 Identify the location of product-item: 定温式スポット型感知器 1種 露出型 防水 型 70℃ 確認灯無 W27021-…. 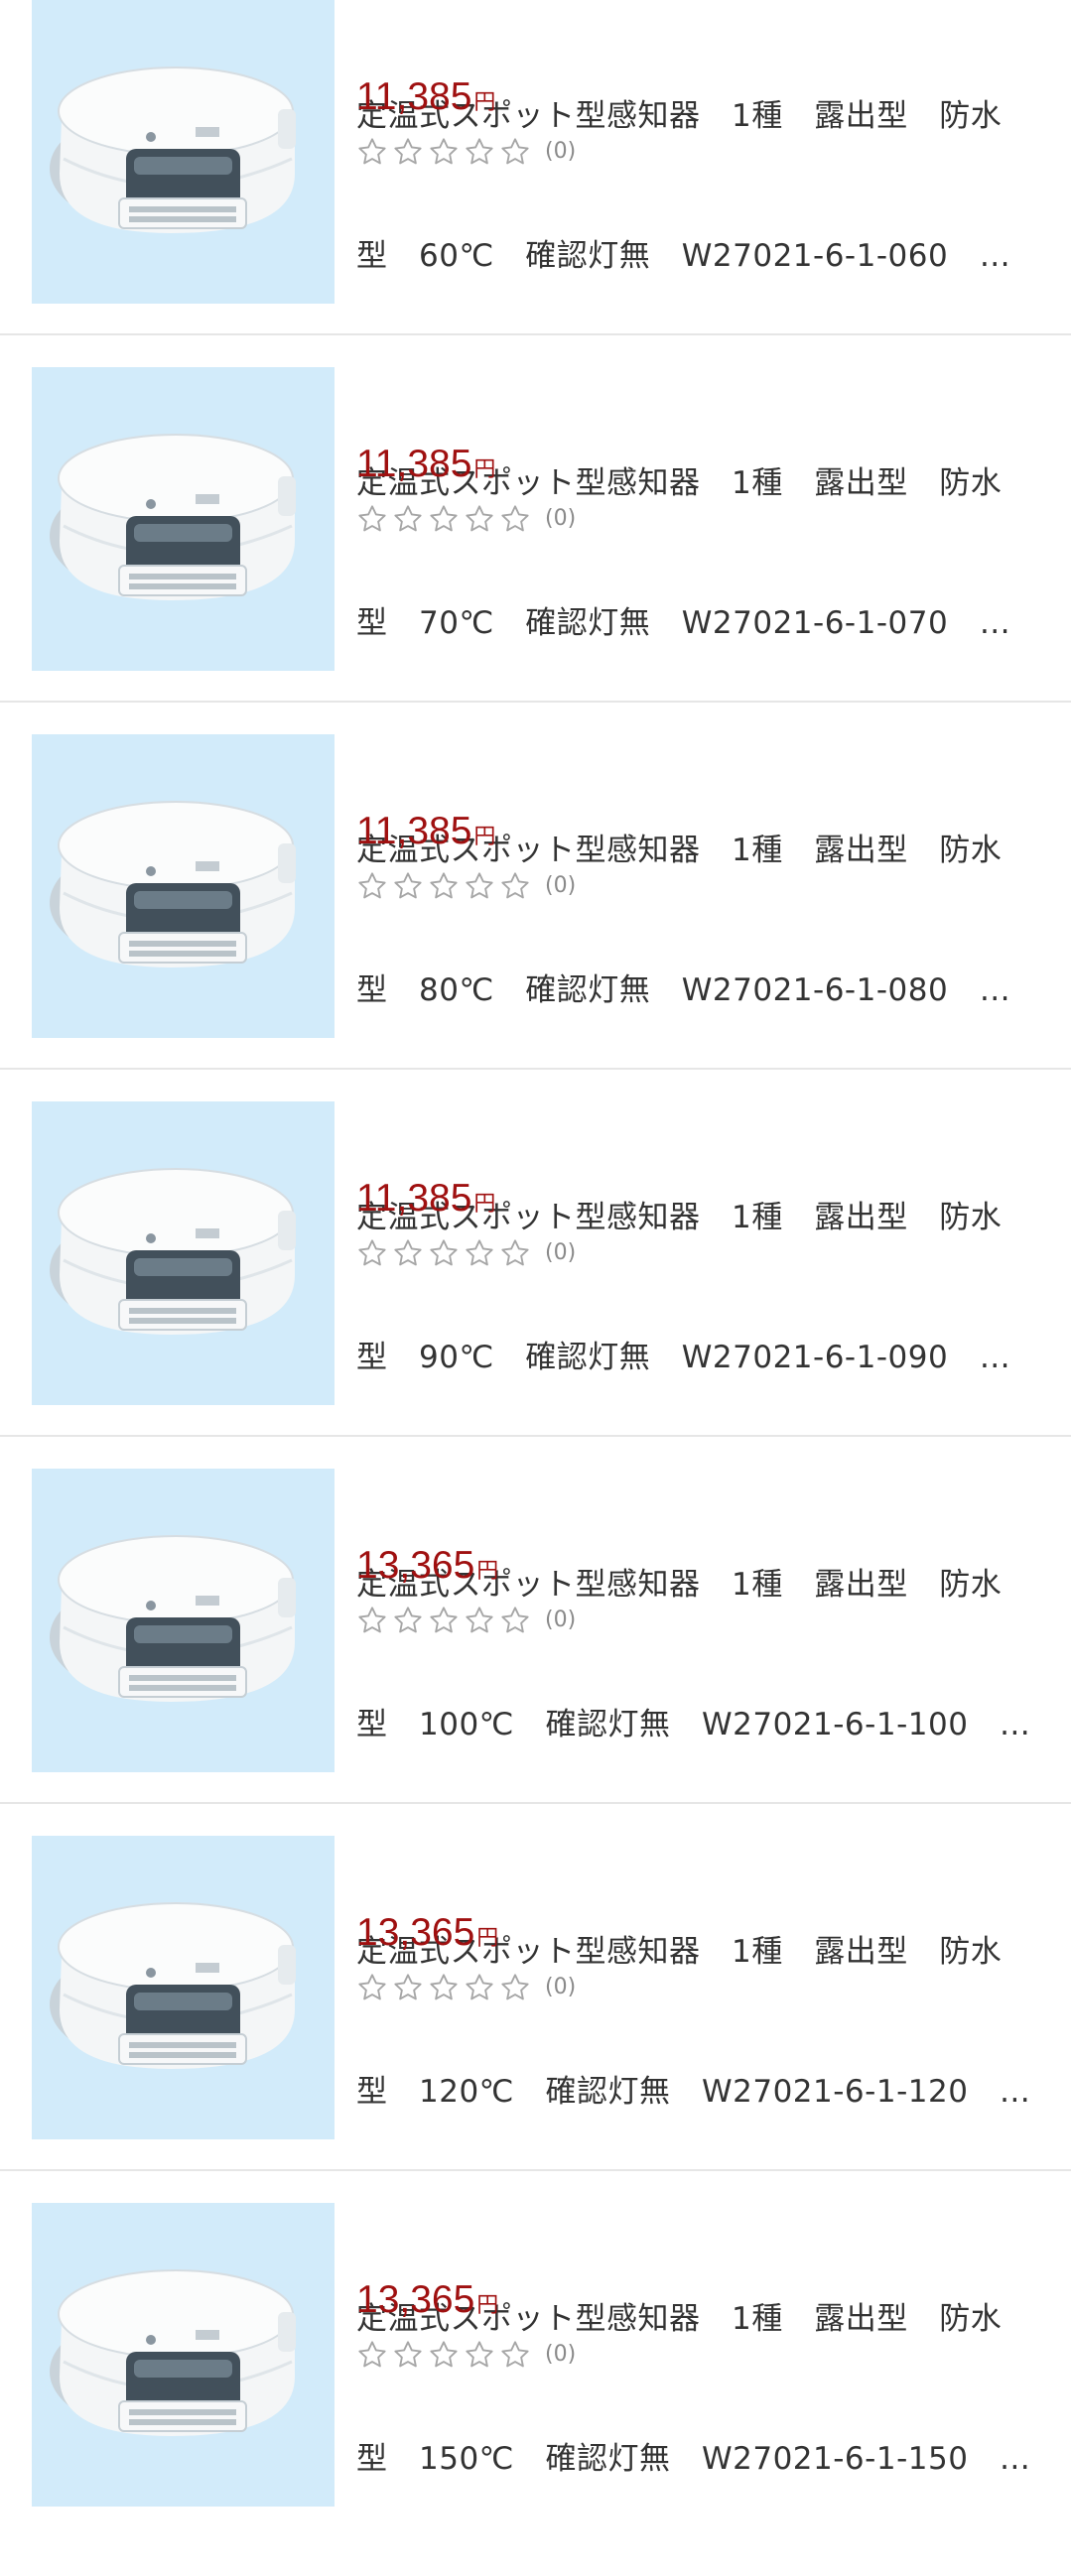
(535, 519).